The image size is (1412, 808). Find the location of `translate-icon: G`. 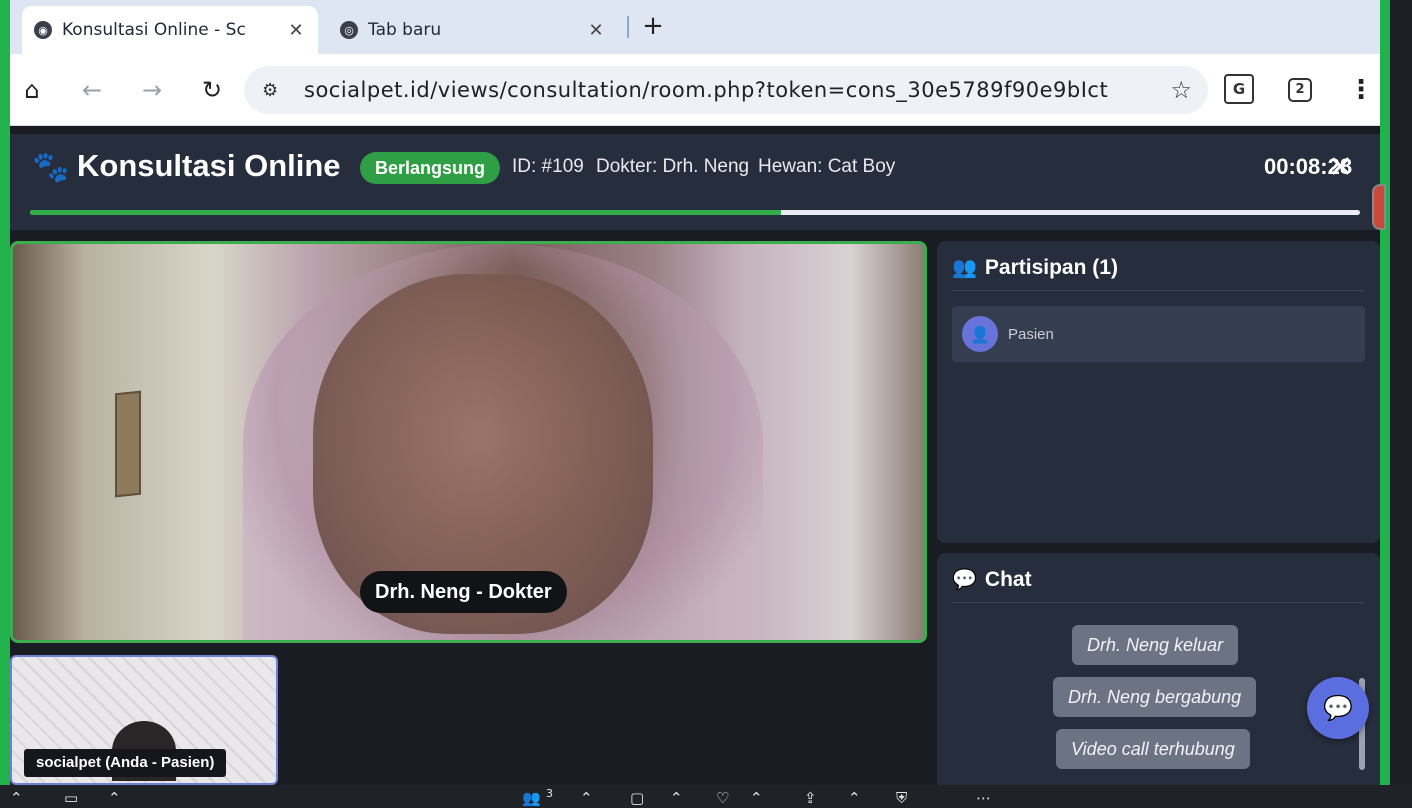

translate-icon: G is located at coordinates (1239, 89).